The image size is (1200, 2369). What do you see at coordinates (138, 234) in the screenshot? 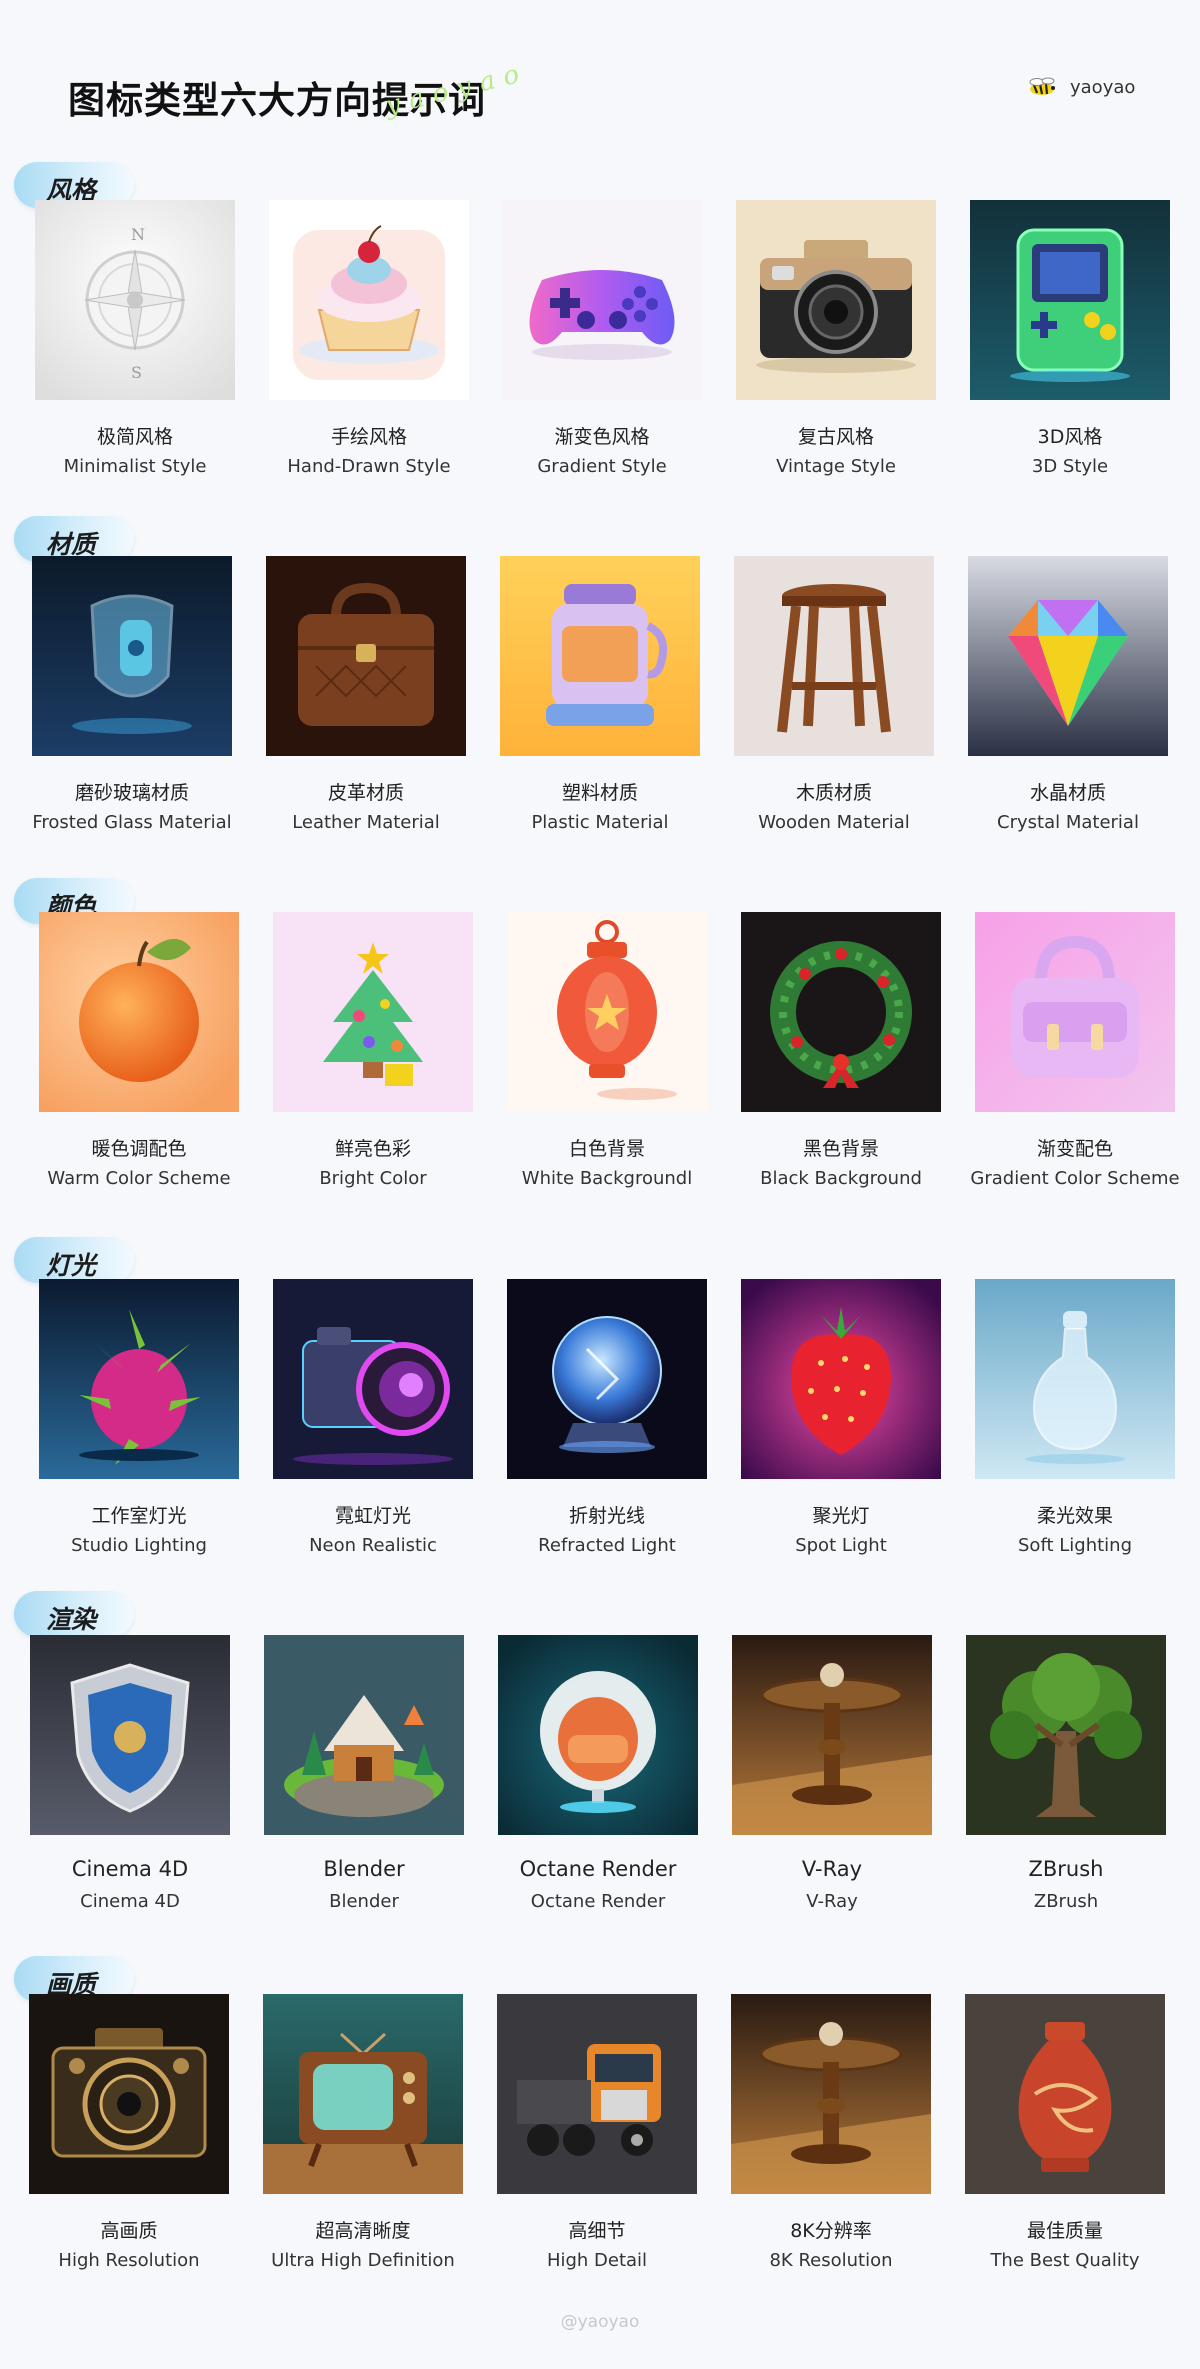
I see `svg-text: N` at bounding box center [138, 234].